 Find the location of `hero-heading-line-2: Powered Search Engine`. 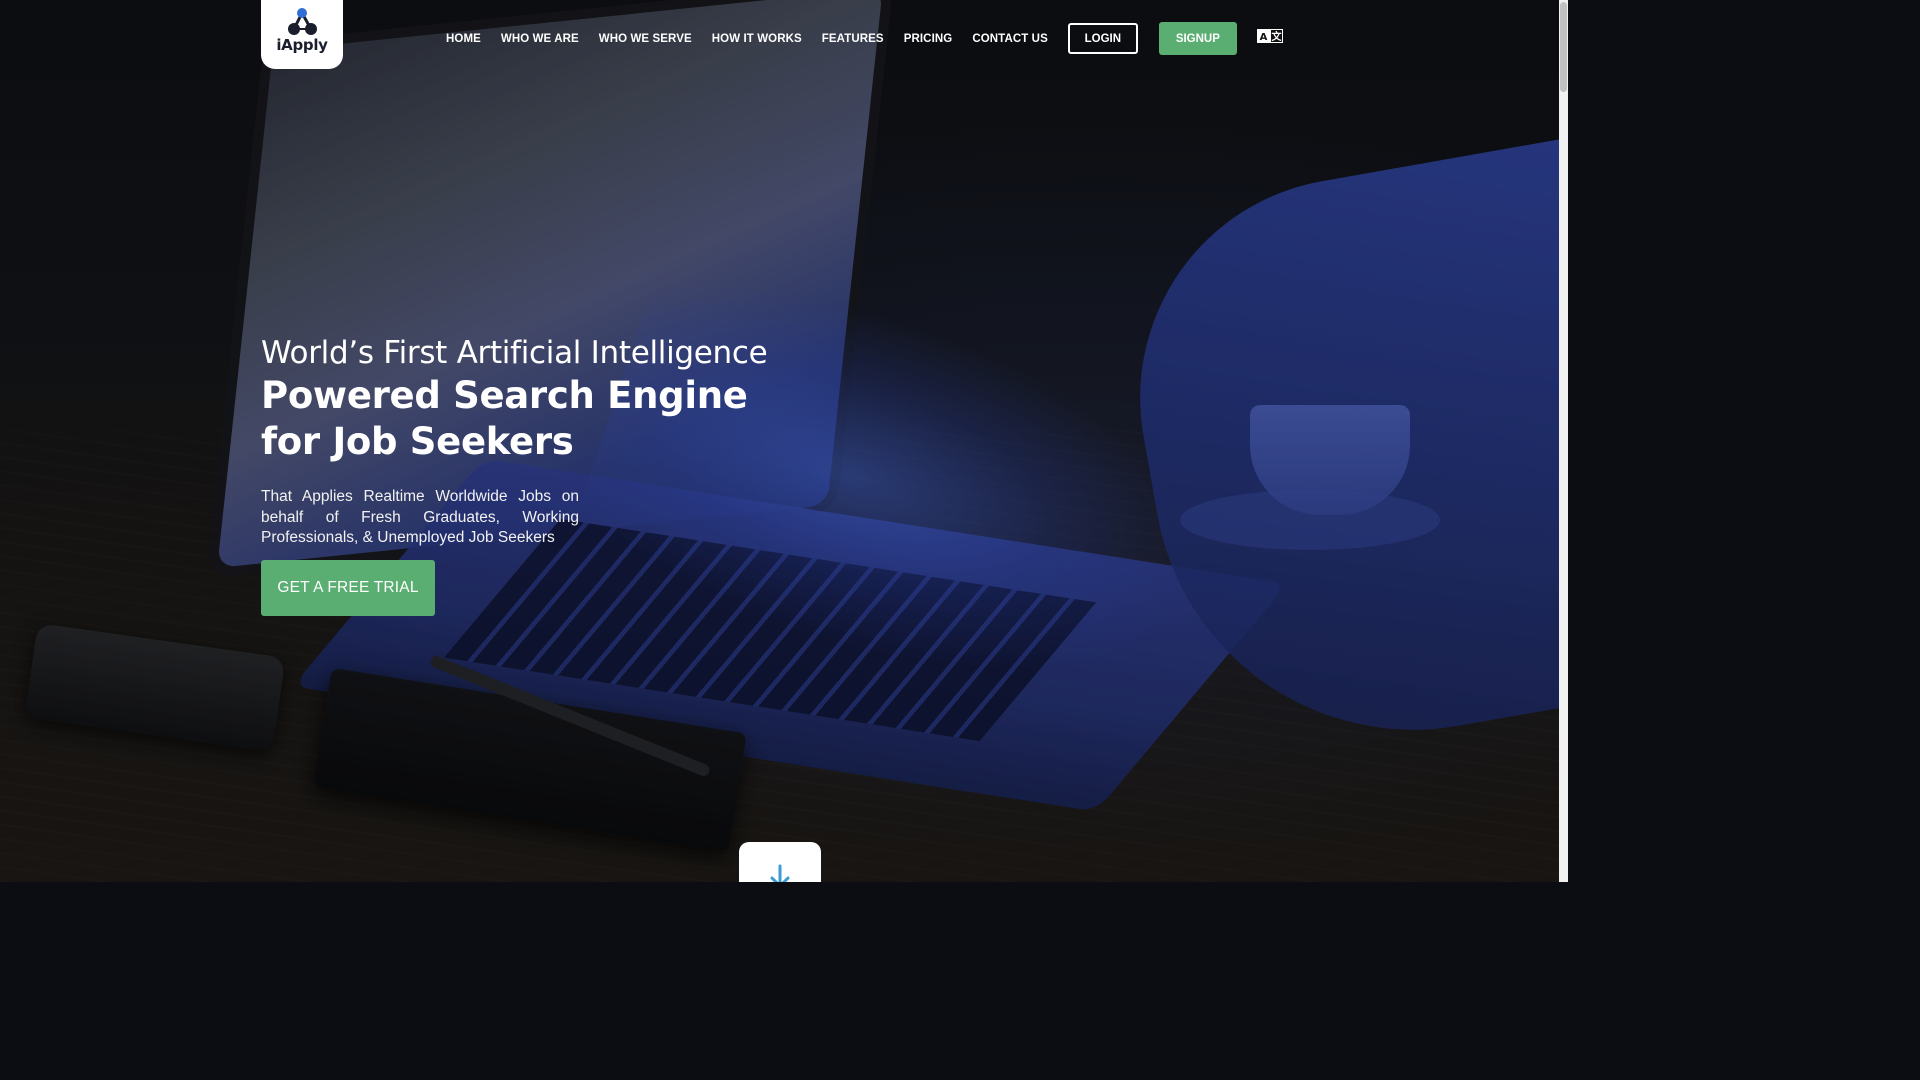

hero-heading-line-2: Powered Search Engine is located at coordinates (504, 395).